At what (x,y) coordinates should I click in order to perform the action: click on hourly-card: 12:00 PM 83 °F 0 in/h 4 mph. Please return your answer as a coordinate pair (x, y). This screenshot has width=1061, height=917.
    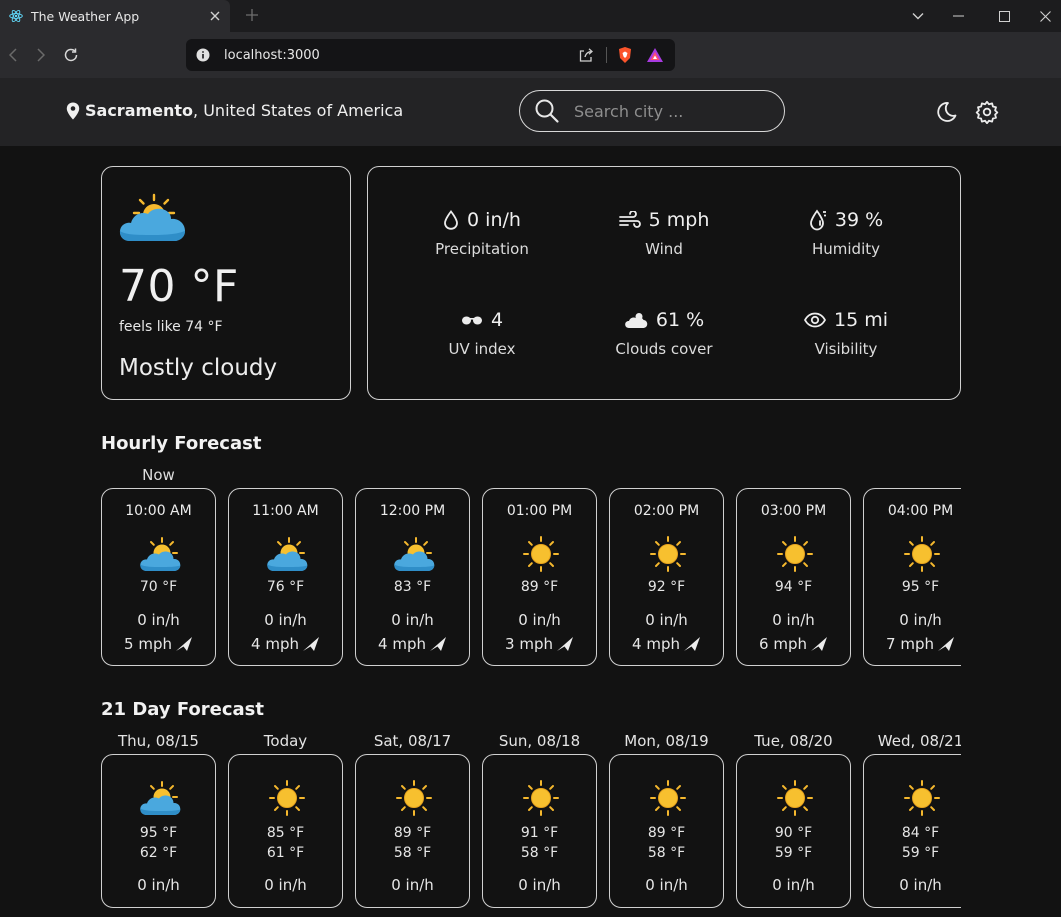
    Looking at the image, I should click on (412, 577).